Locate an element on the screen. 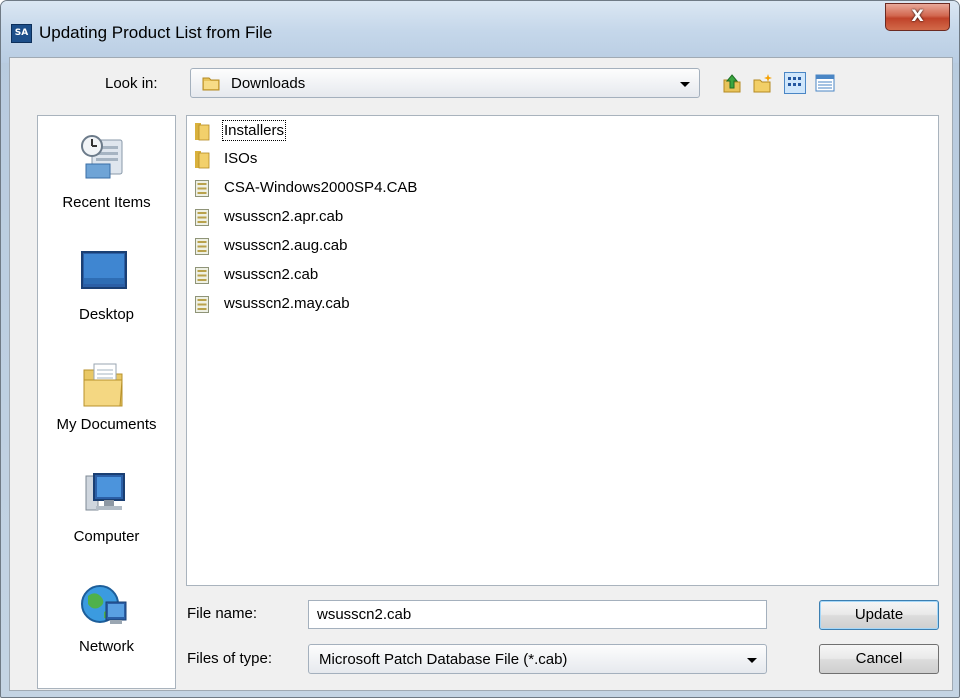 The height and width of the screenshot is (698, 960). list-view-icon is located at coordinates (795, 83).